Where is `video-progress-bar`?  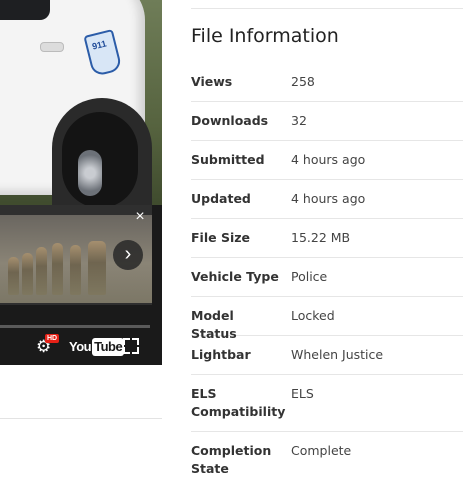
video-progress-bar is located at coordinates (75, 326).